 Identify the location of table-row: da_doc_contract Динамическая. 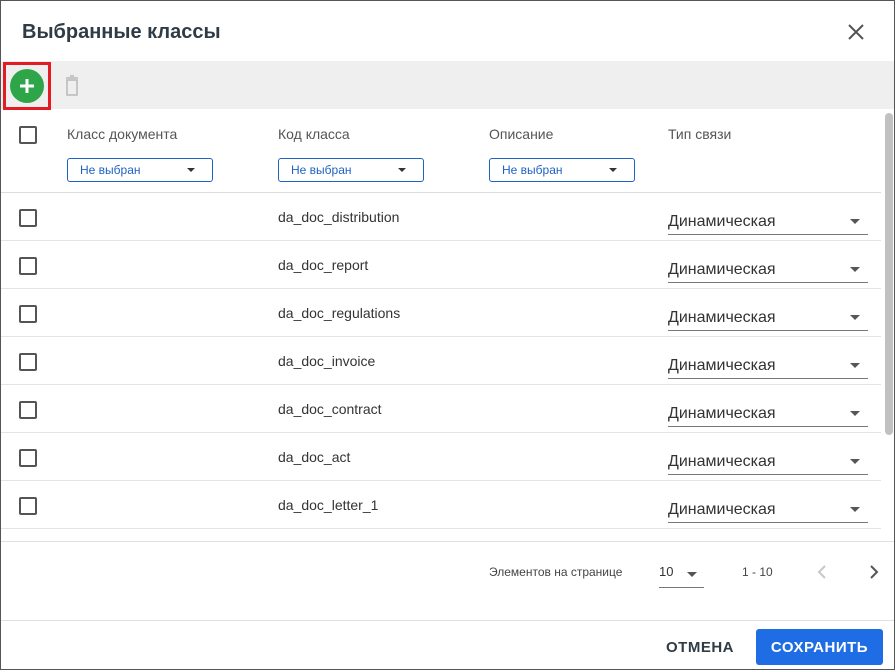
(441, 409).